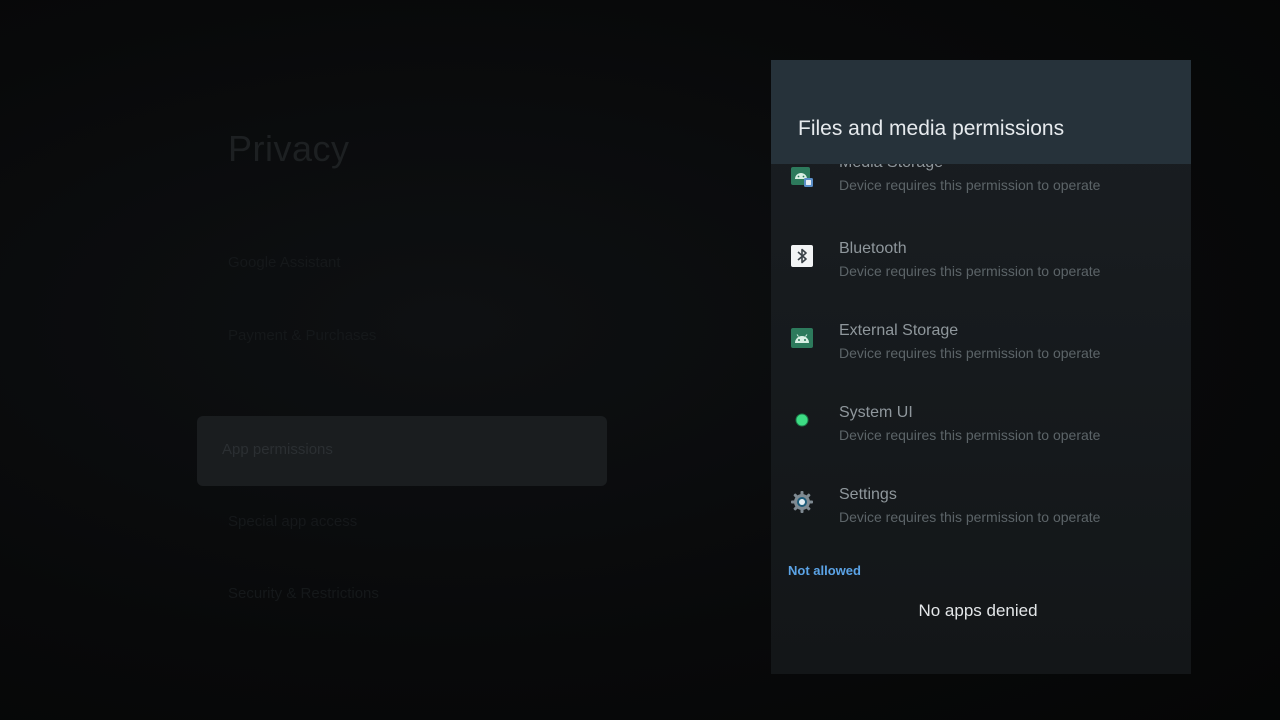 The image size is (1280, 720). What do you see at coordinates (978, 610) in the screenshot?
I see `empty-state-text: No apps denied` at bounding box center [978, 610].